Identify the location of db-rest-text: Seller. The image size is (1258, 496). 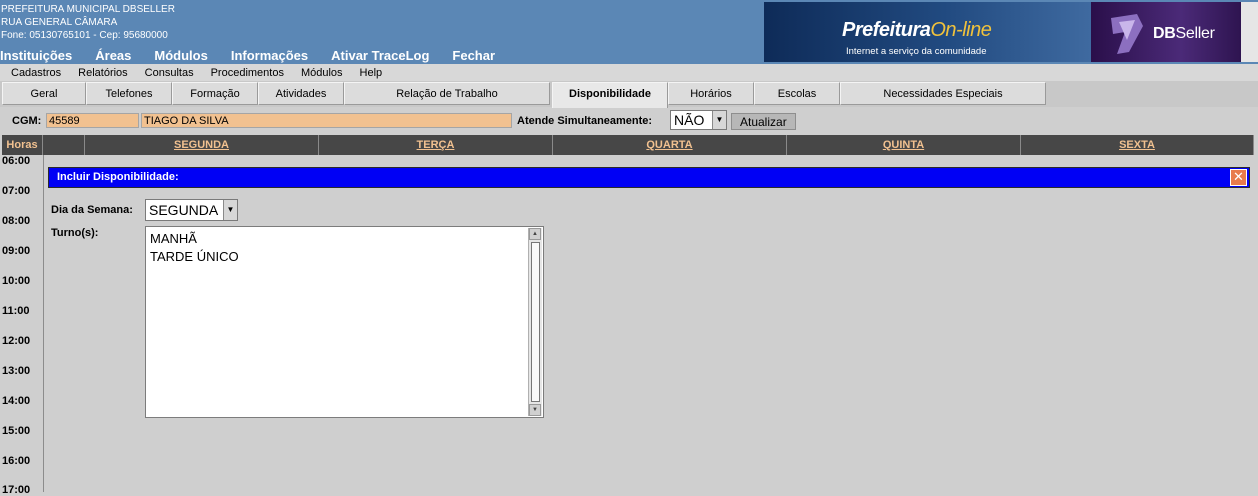
(1195, 33).